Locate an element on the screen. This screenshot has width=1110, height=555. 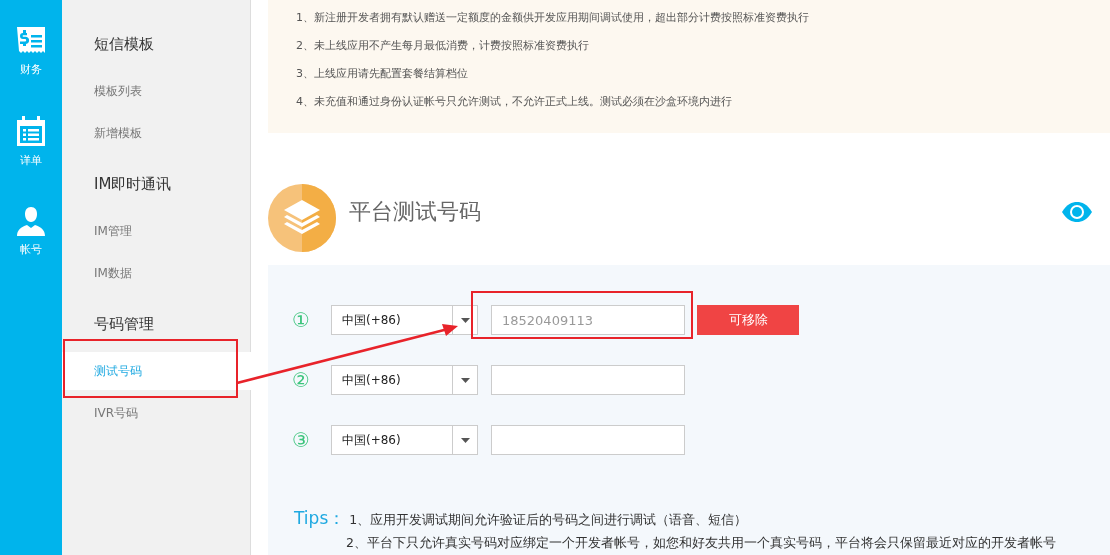
section-title: 平台测试号码 is located at coordinates (415, 211).